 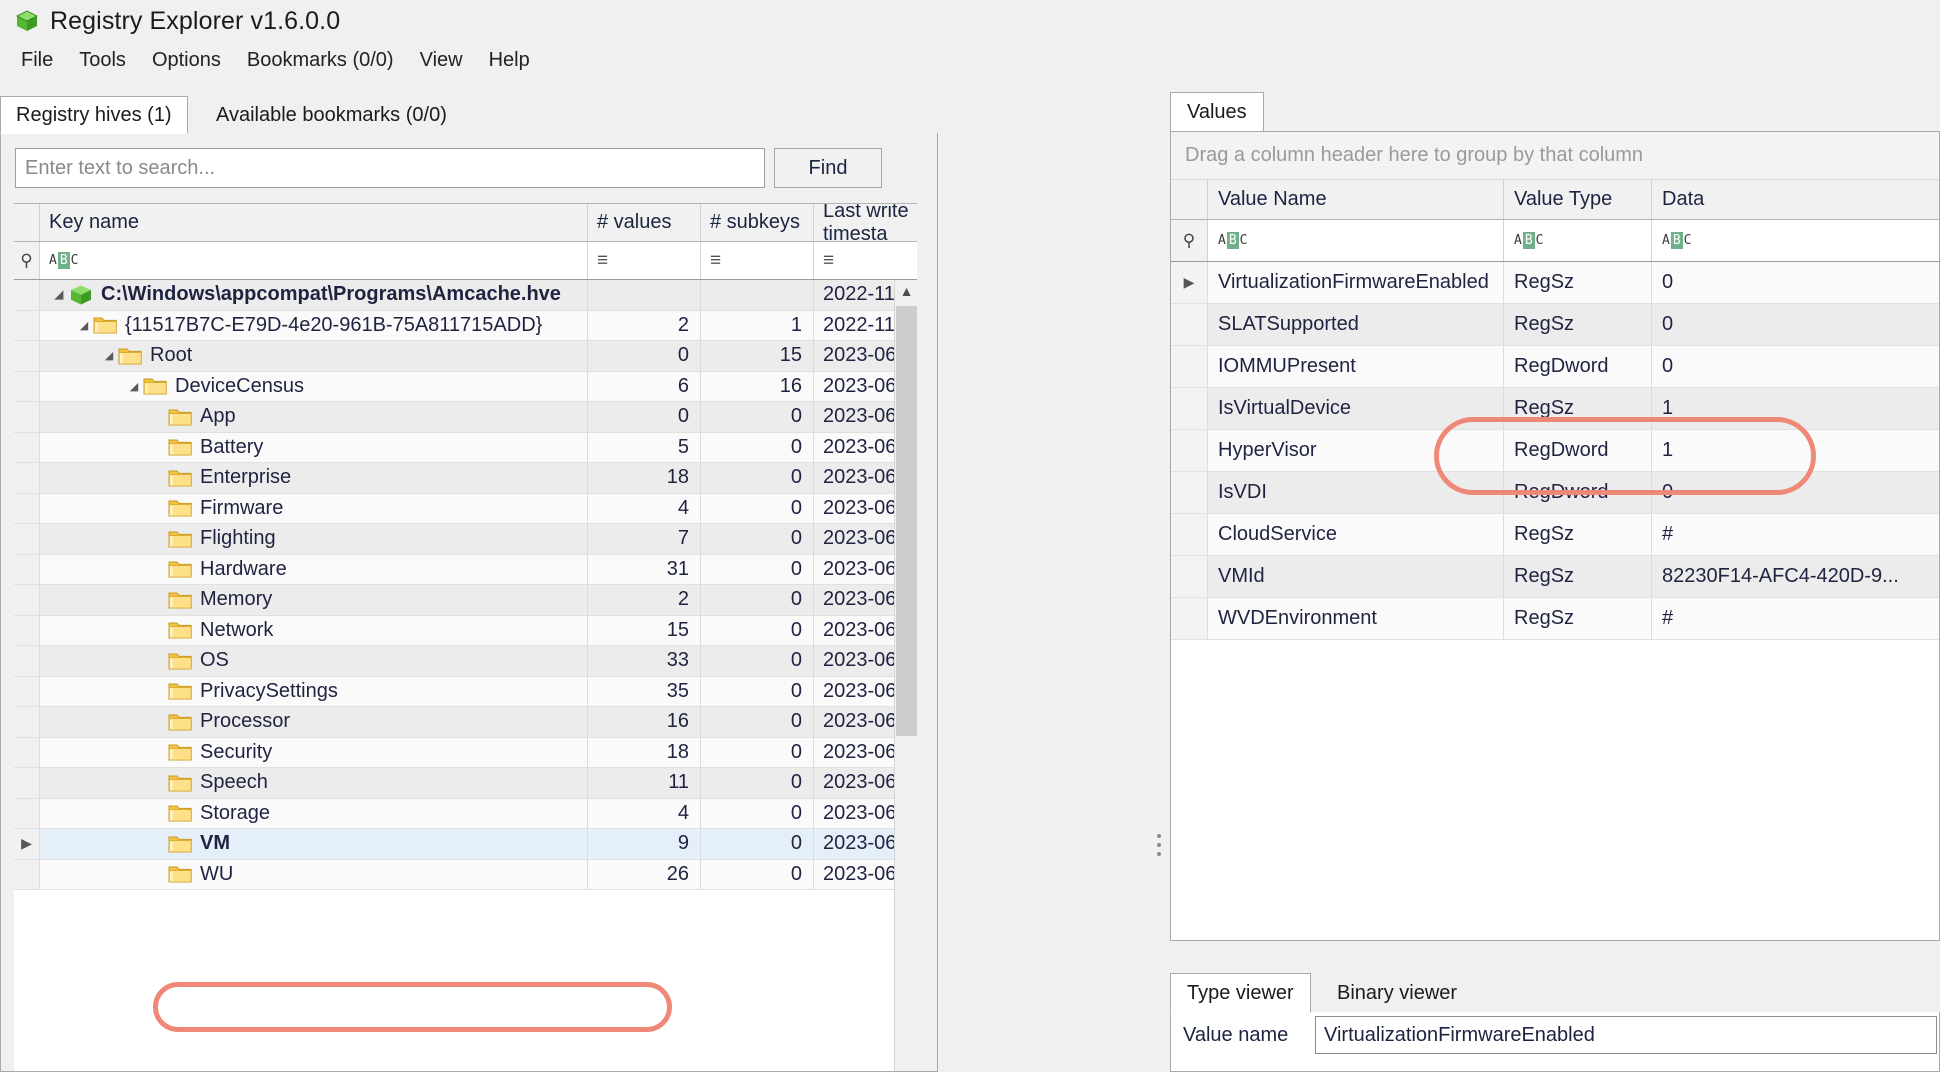 I want to click on filter-key-name: ABC, so click(x=314, y=260).